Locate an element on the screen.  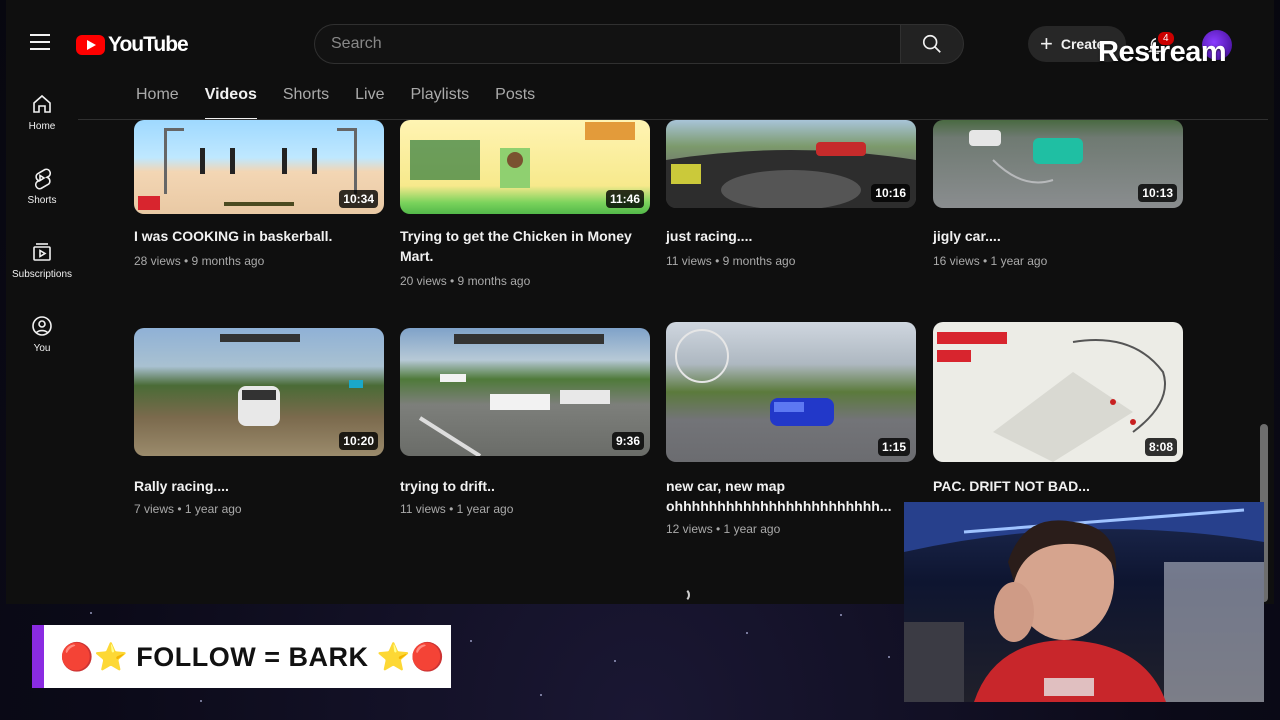
sidebar-item-label: Home is located at coordinates (42, 126).